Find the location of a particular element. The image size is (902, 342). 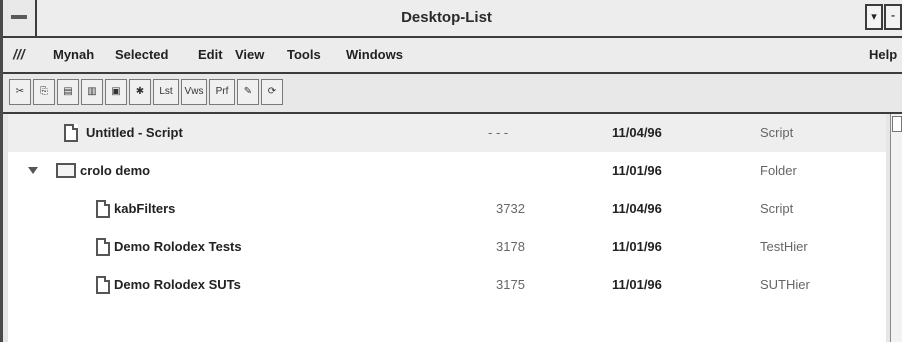

item-size: 3178 is located at coordinates (510, 246).